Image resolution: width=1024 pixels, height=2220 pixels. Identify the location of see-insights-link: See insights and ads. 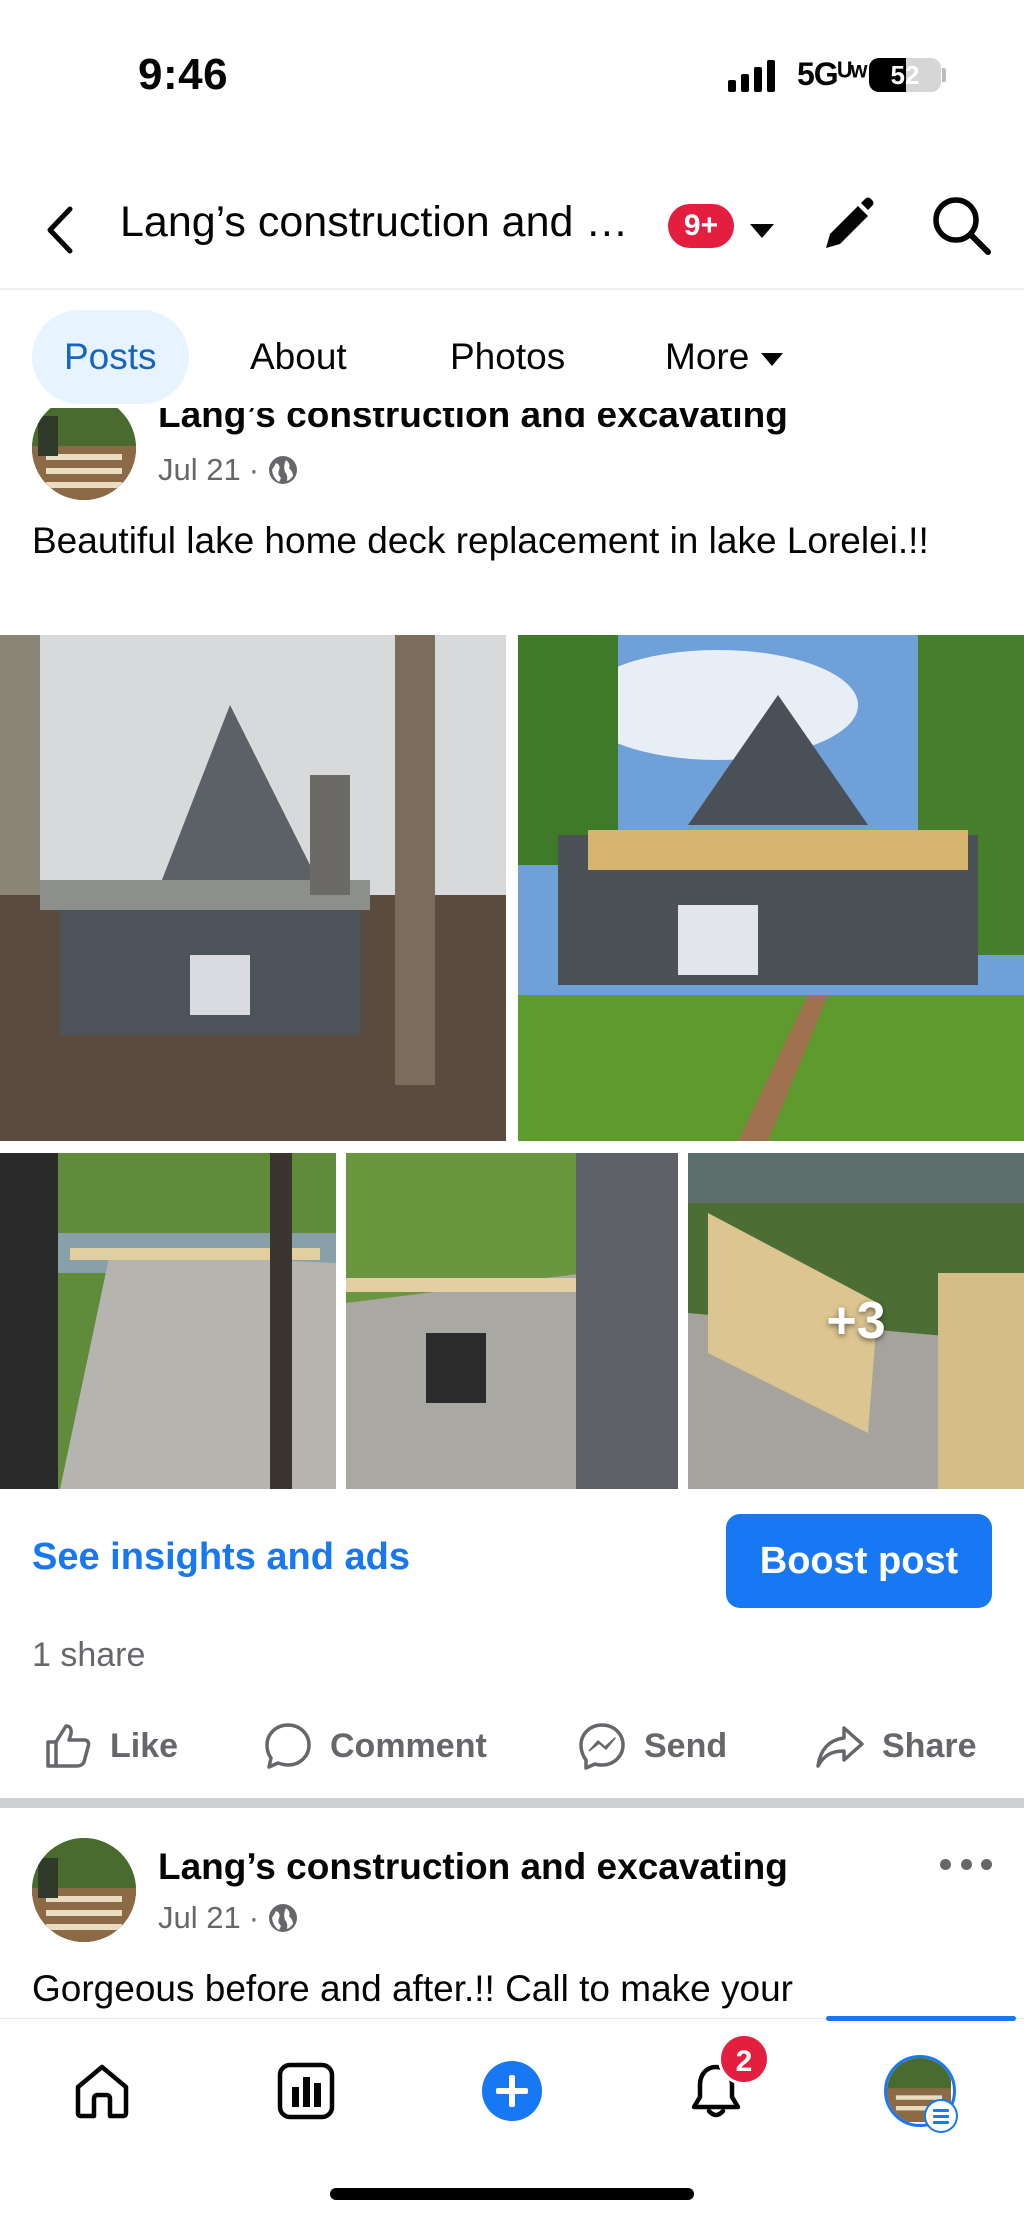
(221, 1557).